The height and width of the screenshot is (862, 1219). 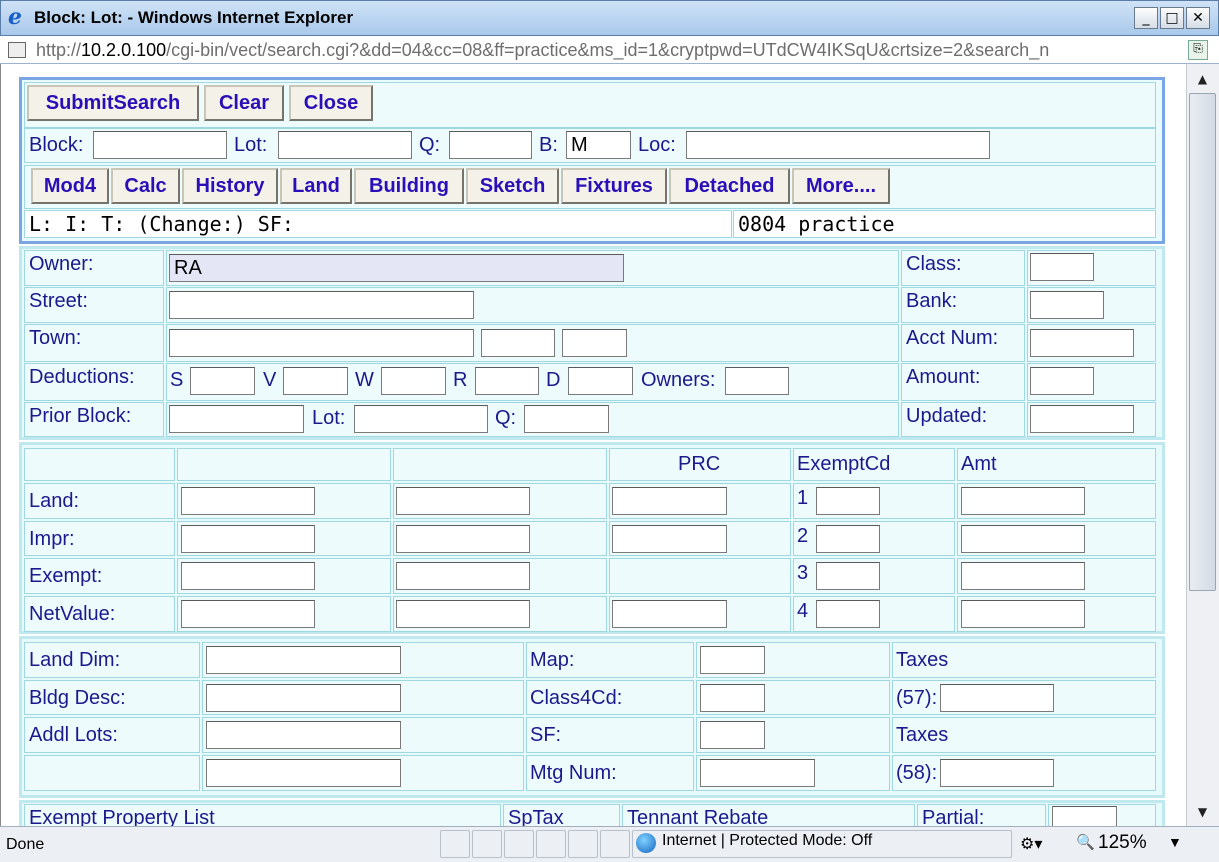 What do you see at coordinates (244, 103) in the screenshot?
I see `clear-button: Clear` at bounding box center [244, 103].